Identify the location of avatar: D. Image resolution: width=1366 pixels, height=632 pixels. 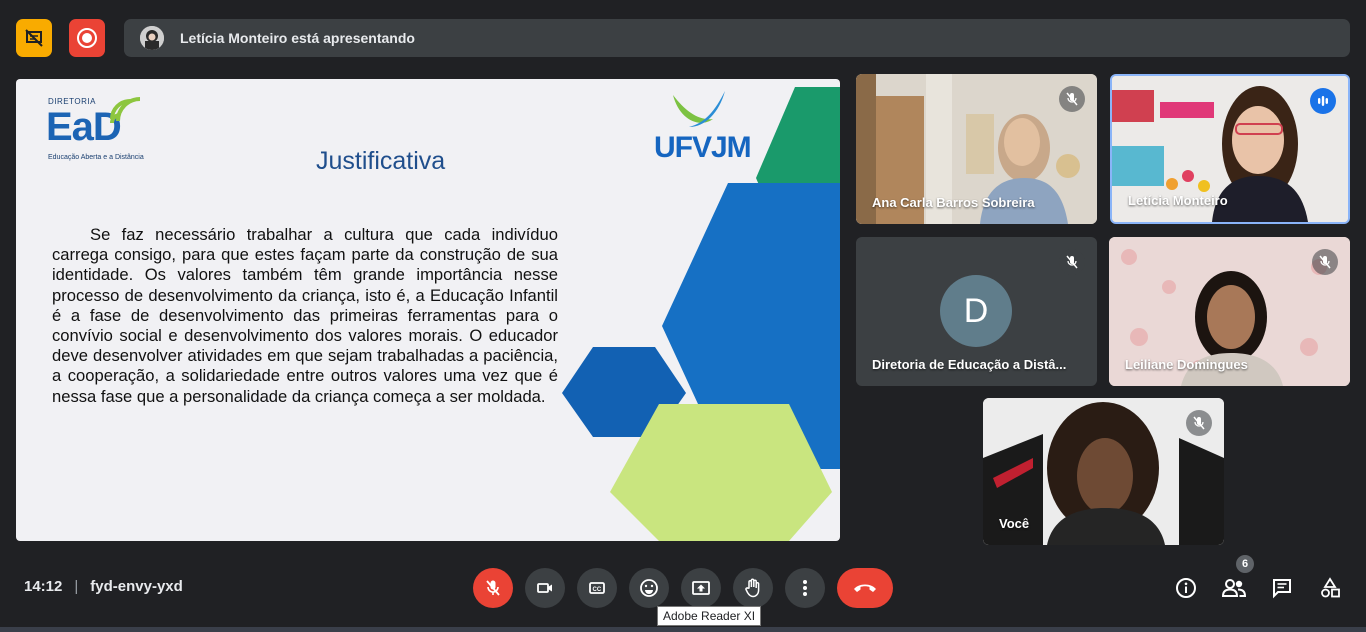
(976, 311).